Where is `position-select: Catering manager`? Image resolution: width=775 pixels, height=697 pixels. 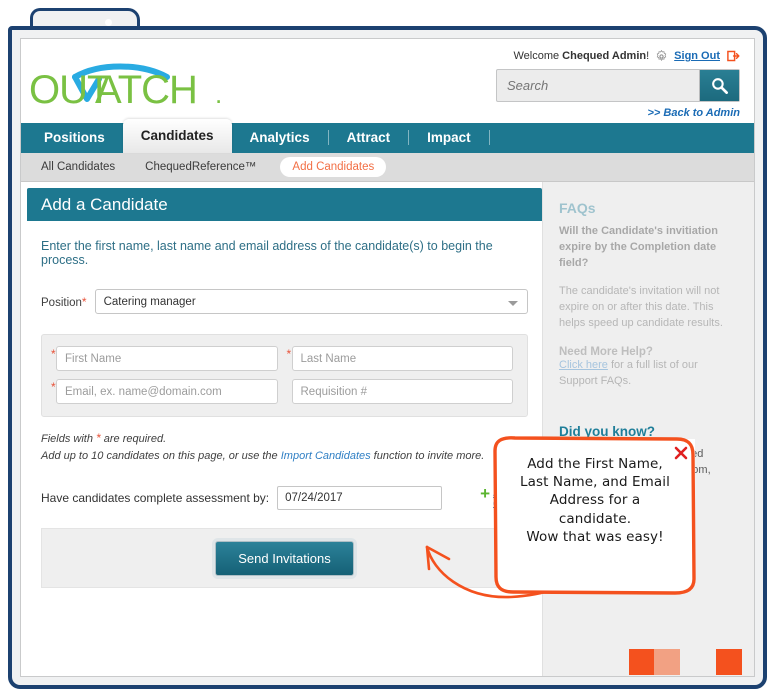
position-select: Catering manager is located at coordinates (311, 301).